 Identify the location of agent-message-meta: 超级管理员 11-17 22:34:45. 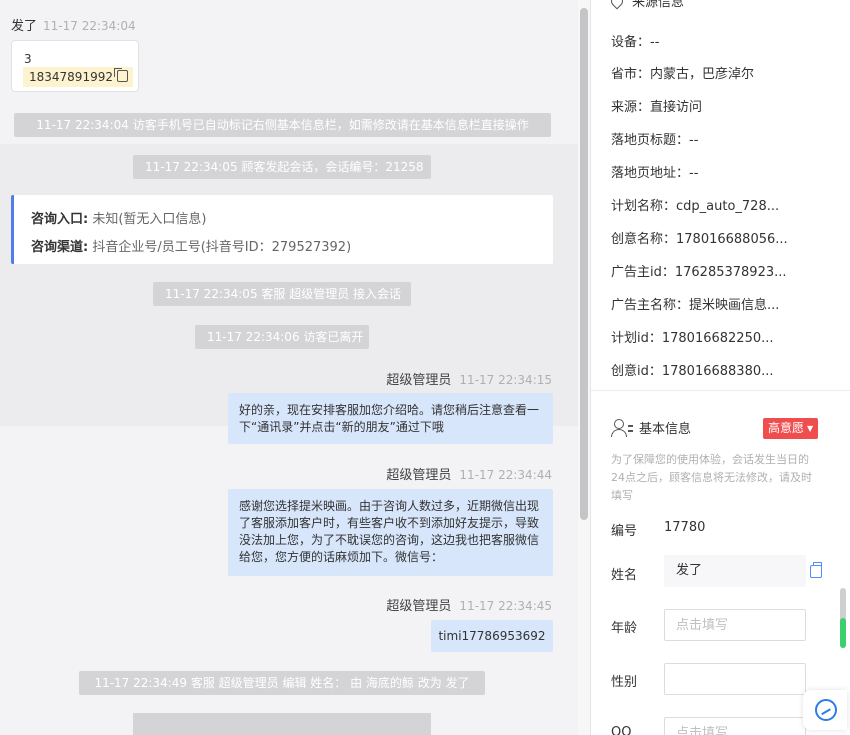
(469, 604).